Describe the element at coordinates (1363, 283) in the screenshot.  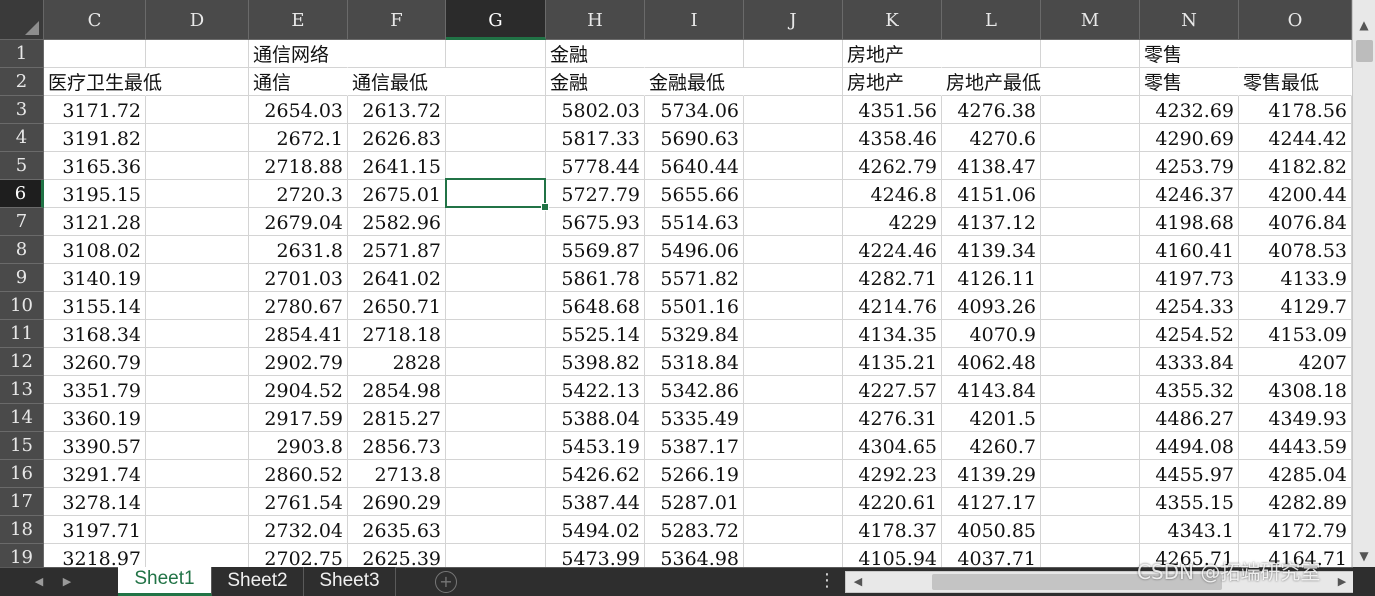
I see `vertical-scrollbar` at that location.